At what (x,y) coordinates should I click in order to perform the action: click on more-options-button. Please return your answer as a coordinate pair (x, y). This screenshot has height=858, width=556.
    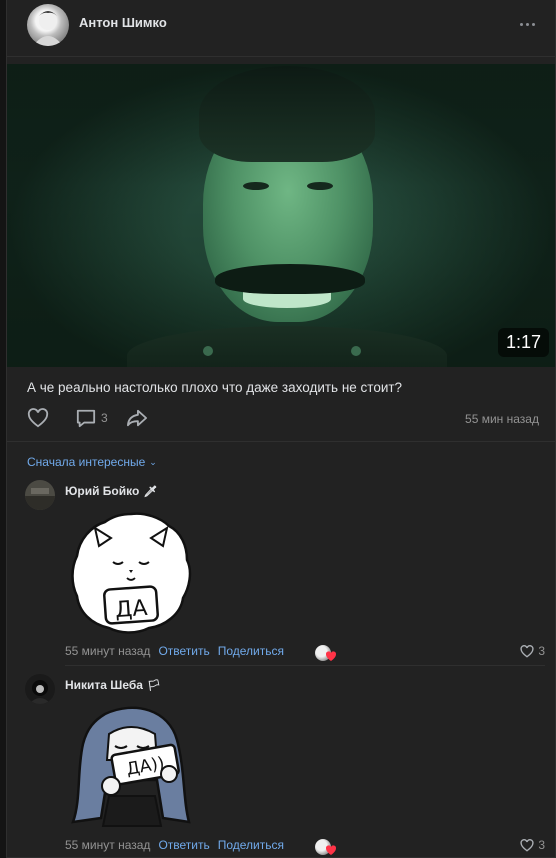
    Looking at the image, I should click on (527, 24).